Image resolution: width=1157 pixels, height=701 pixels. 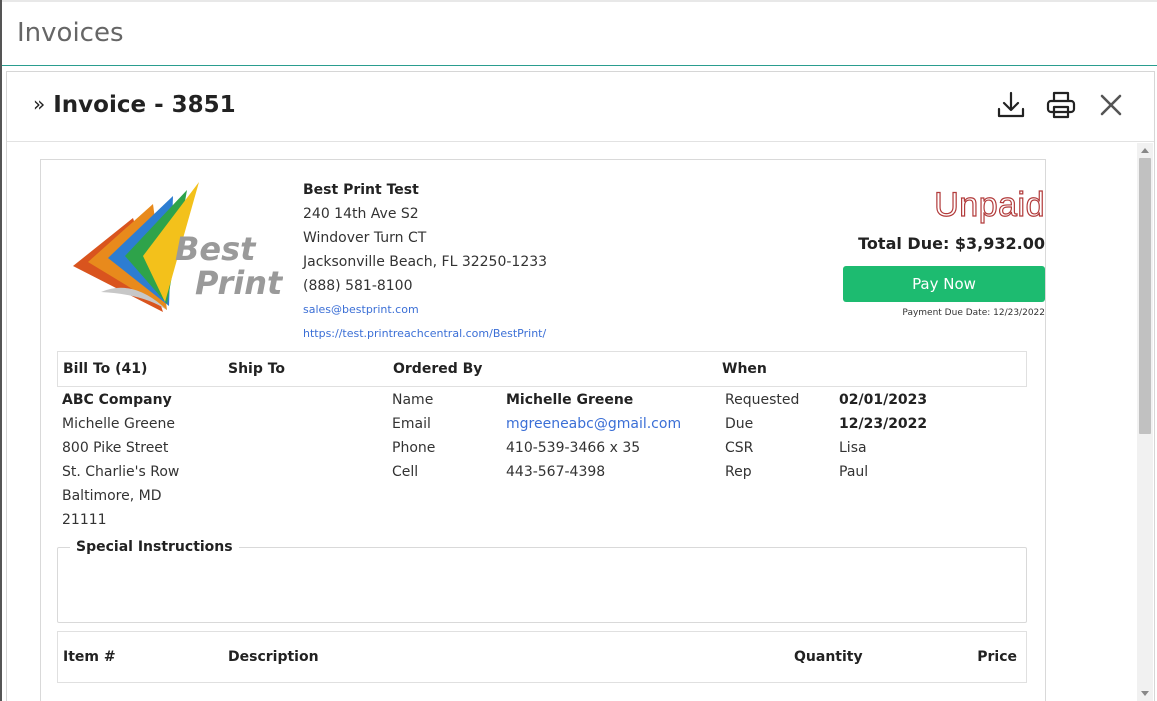 I want to click on cell-label: Cell, so click(x=405, y=472).